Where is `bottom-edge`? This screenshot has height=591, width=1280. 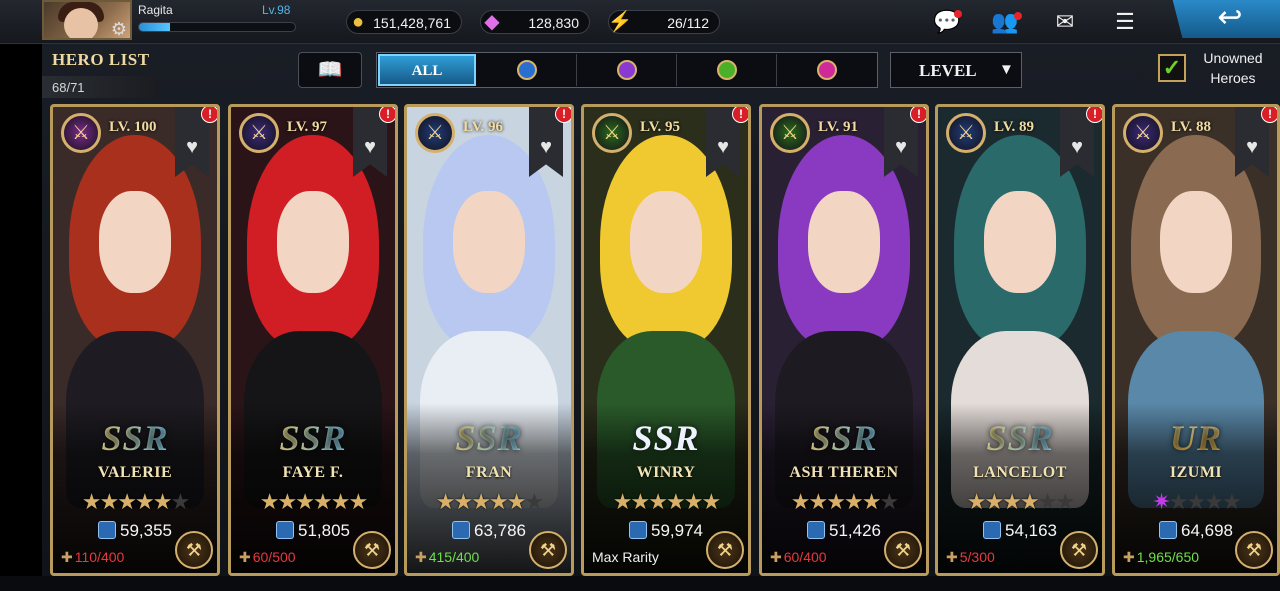 bottom-edge is located at coordinates (640, 583).